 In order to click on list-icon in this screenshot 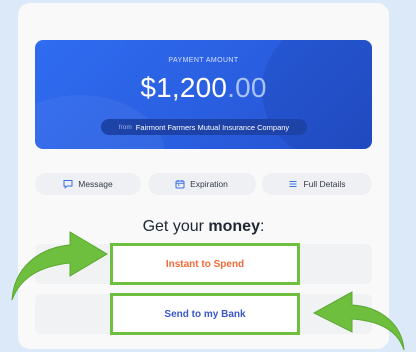, I will do `click(293, 184)`.